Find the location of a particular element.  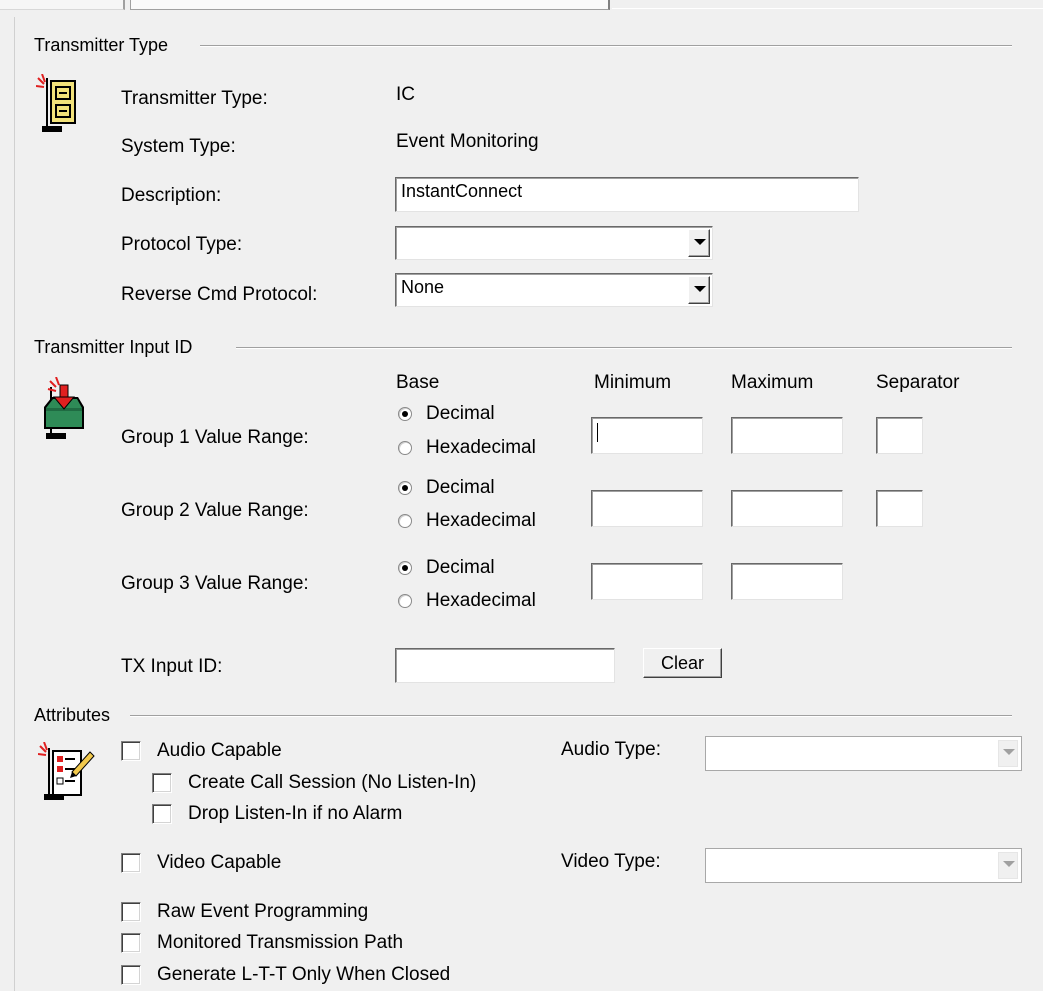

group-2-separator-field is located at coordinates (899, 508).